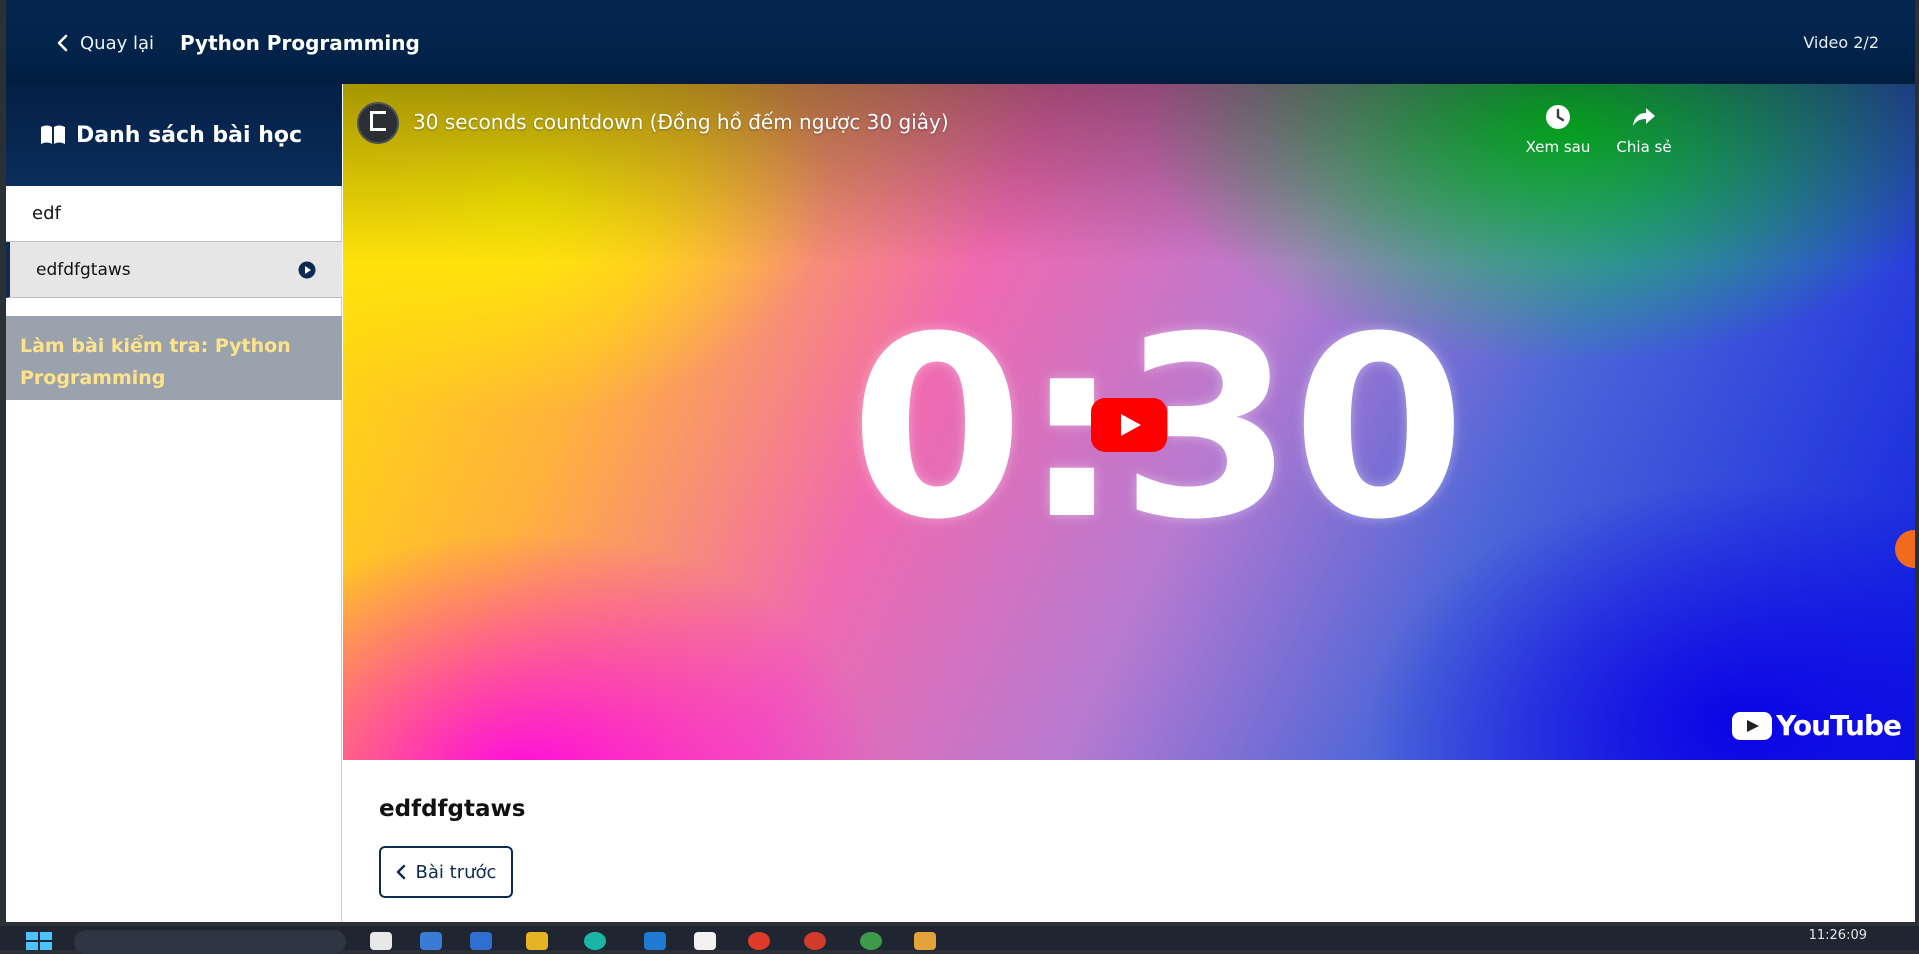 The image size is (1919, 954). I want to click on sidebar-header: Danh sách bài học, so click(174, 135).